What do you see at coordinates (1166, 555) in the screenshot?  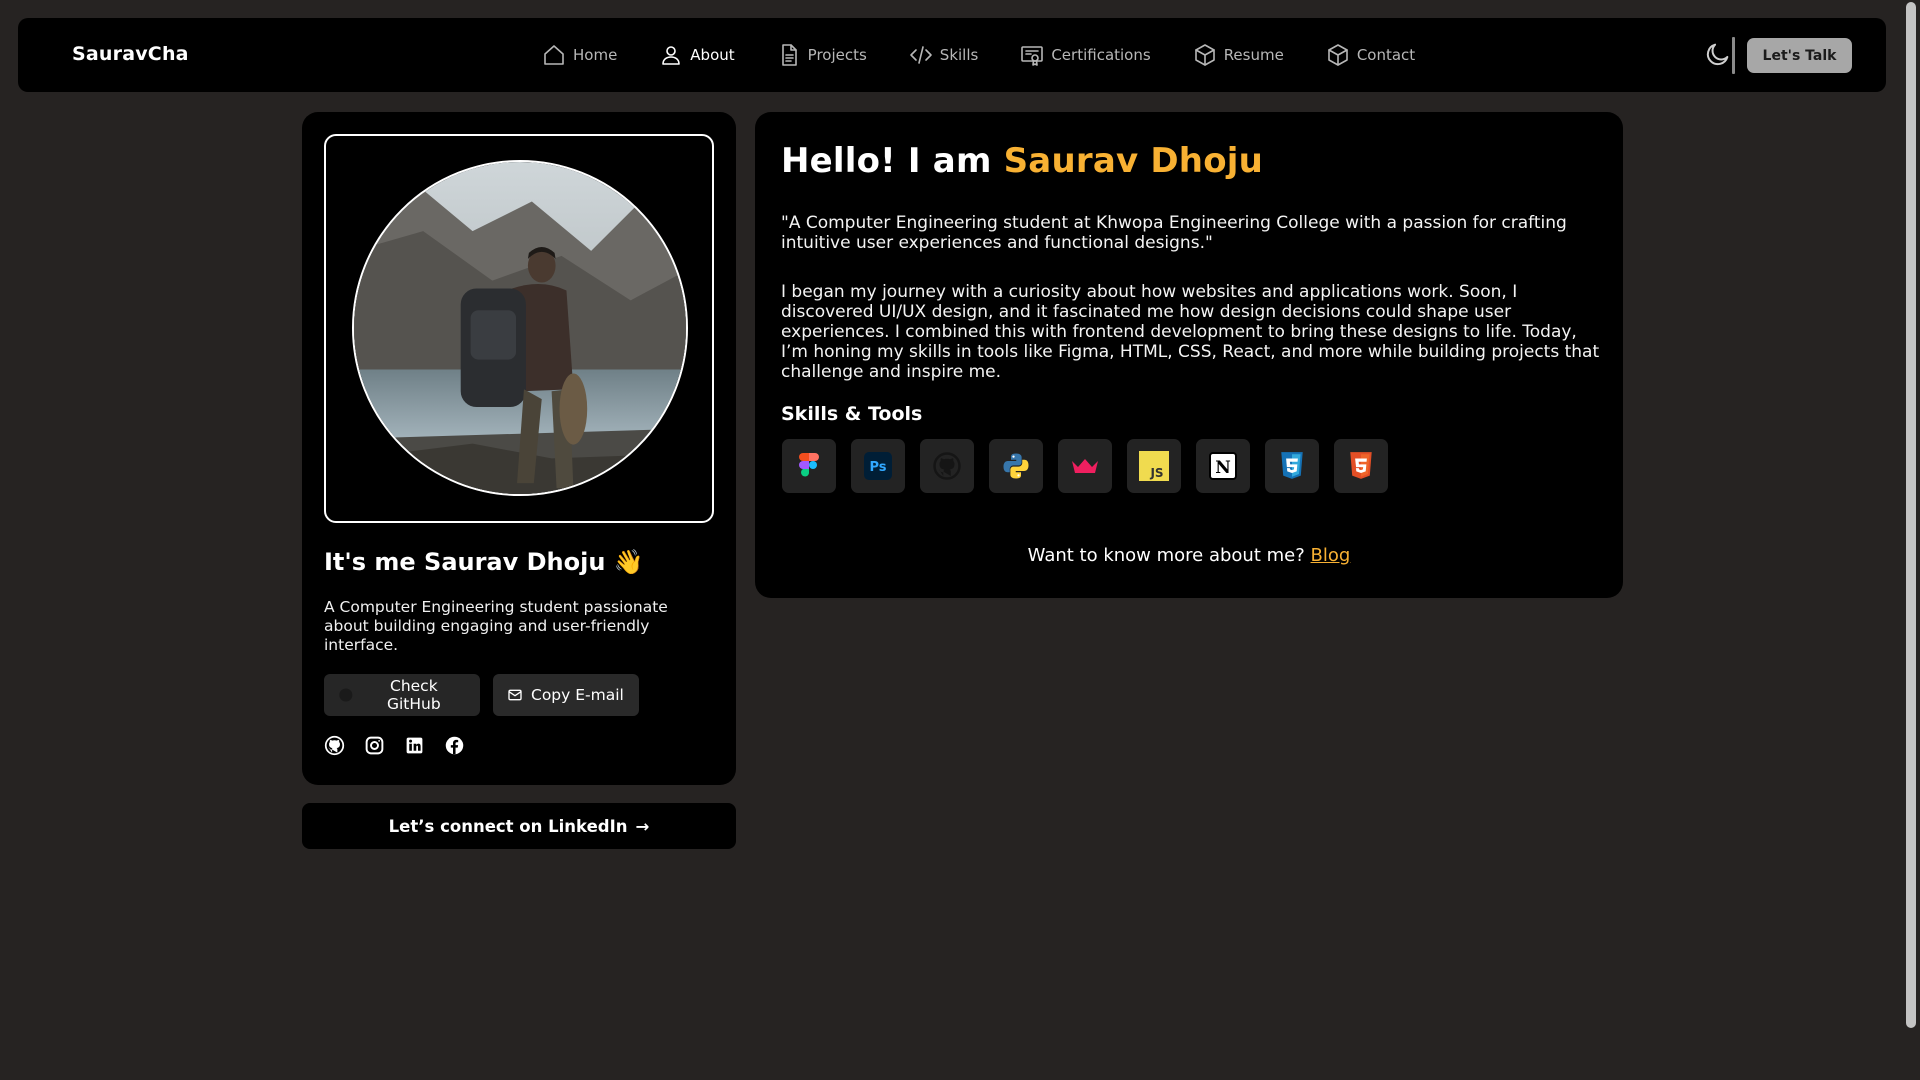 I see `more-about-text: Want to know more about me?` at bounding box center [1166, 555].